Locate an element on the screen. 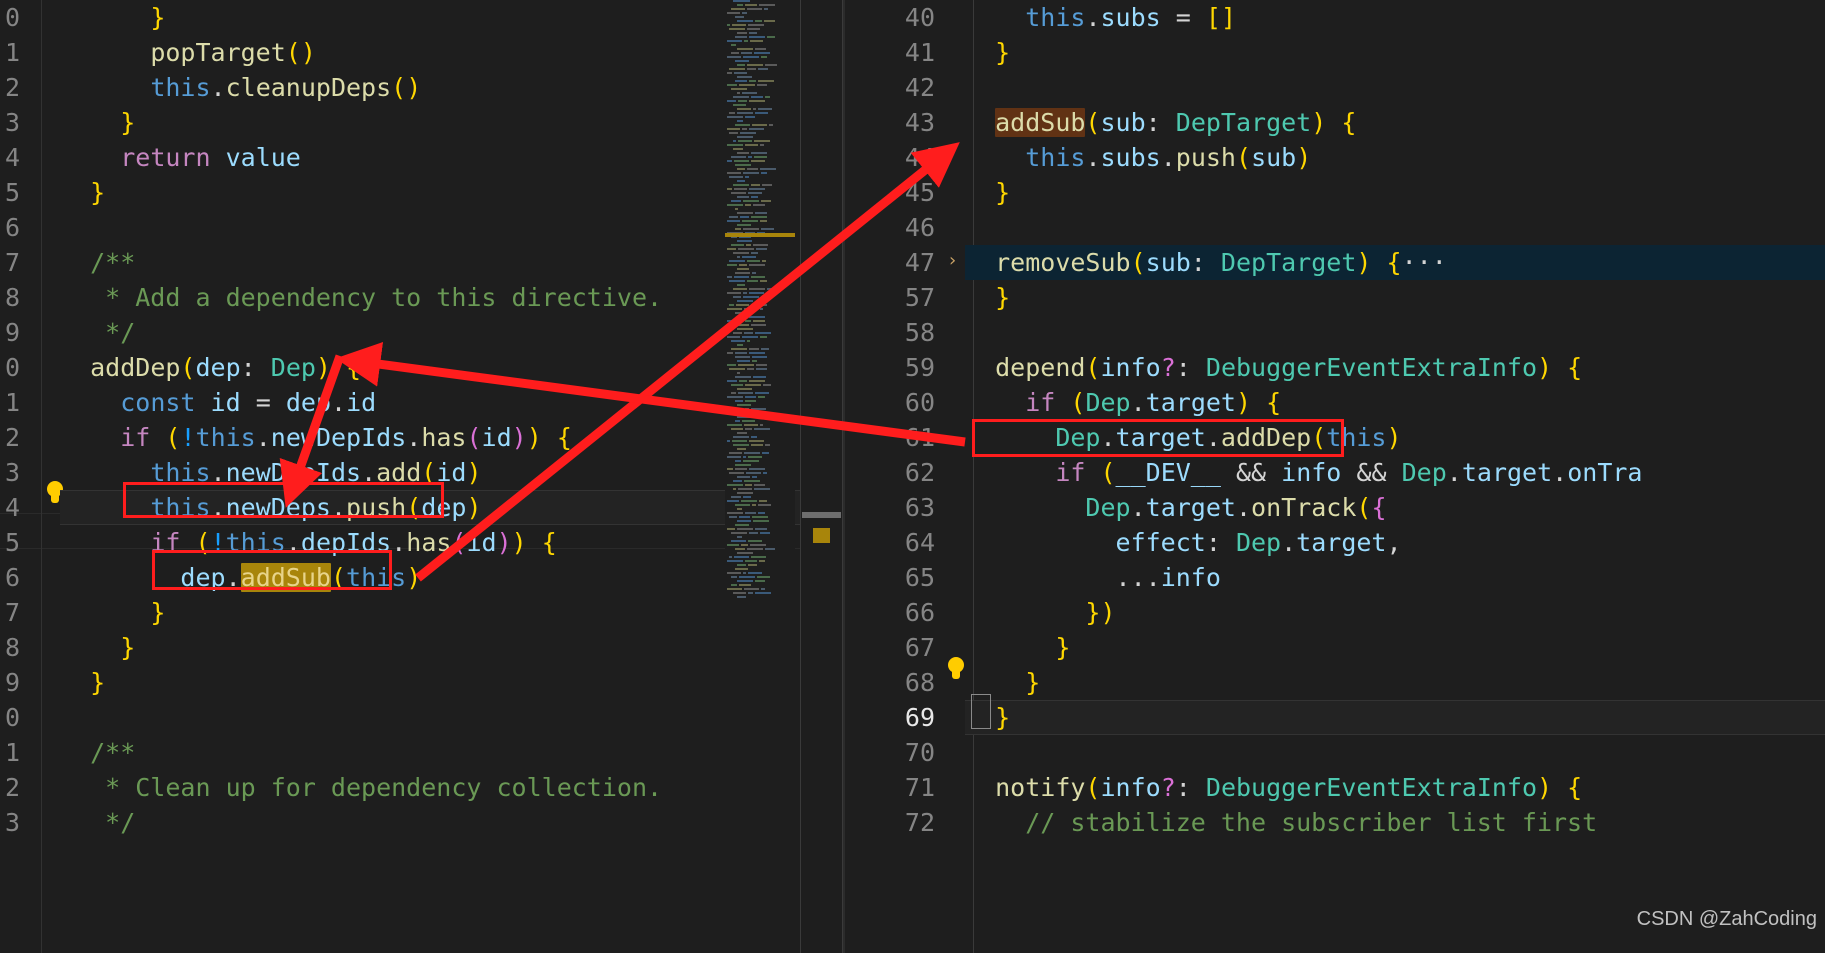 The image size is (1825, 953). watermark: CSDN @ZahCoding is located at coordinates (1726, 919).